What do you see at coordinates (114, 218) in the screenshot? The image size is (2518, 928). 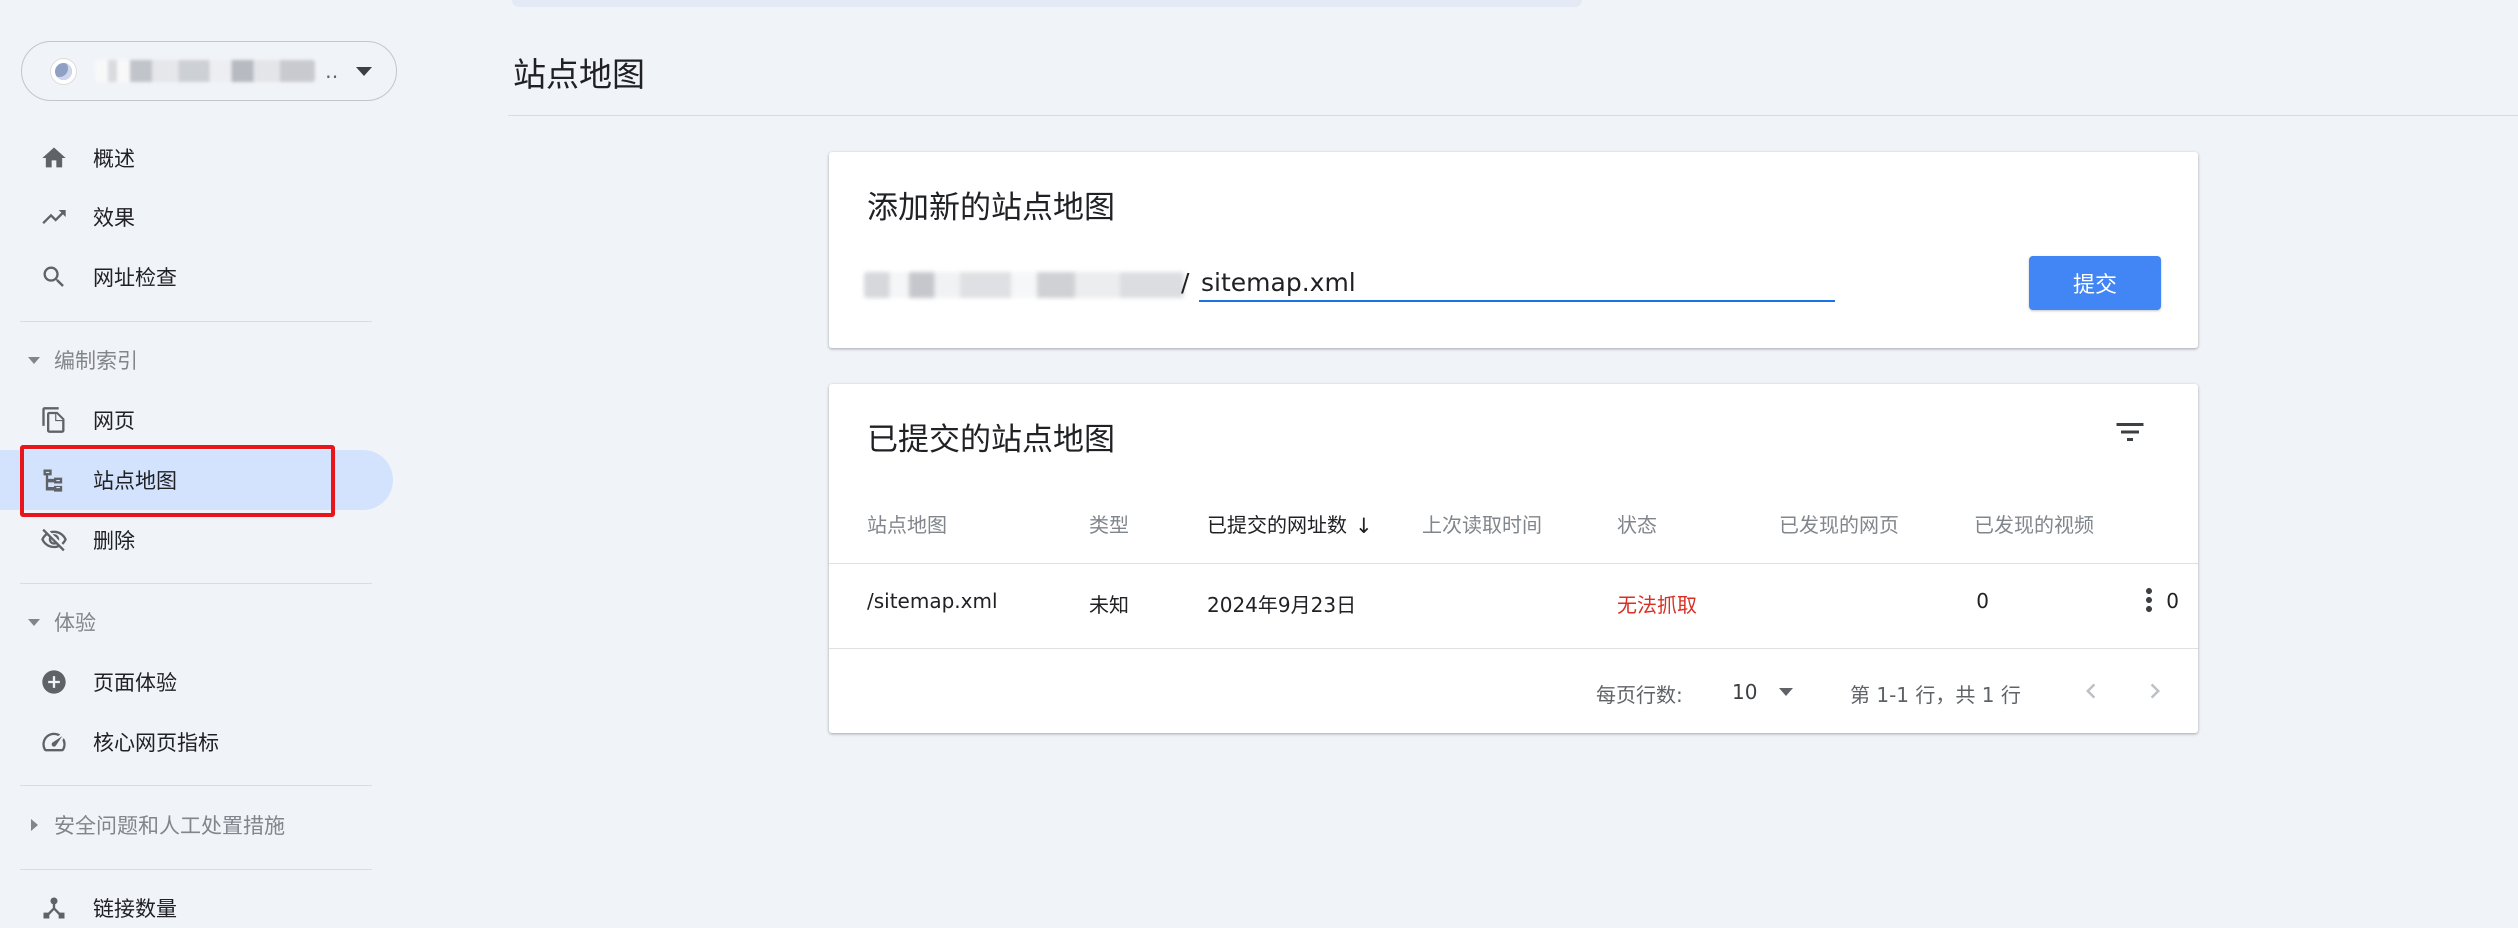 I see `sidebar-item-label: 效果` at bounding box center [114, 218].